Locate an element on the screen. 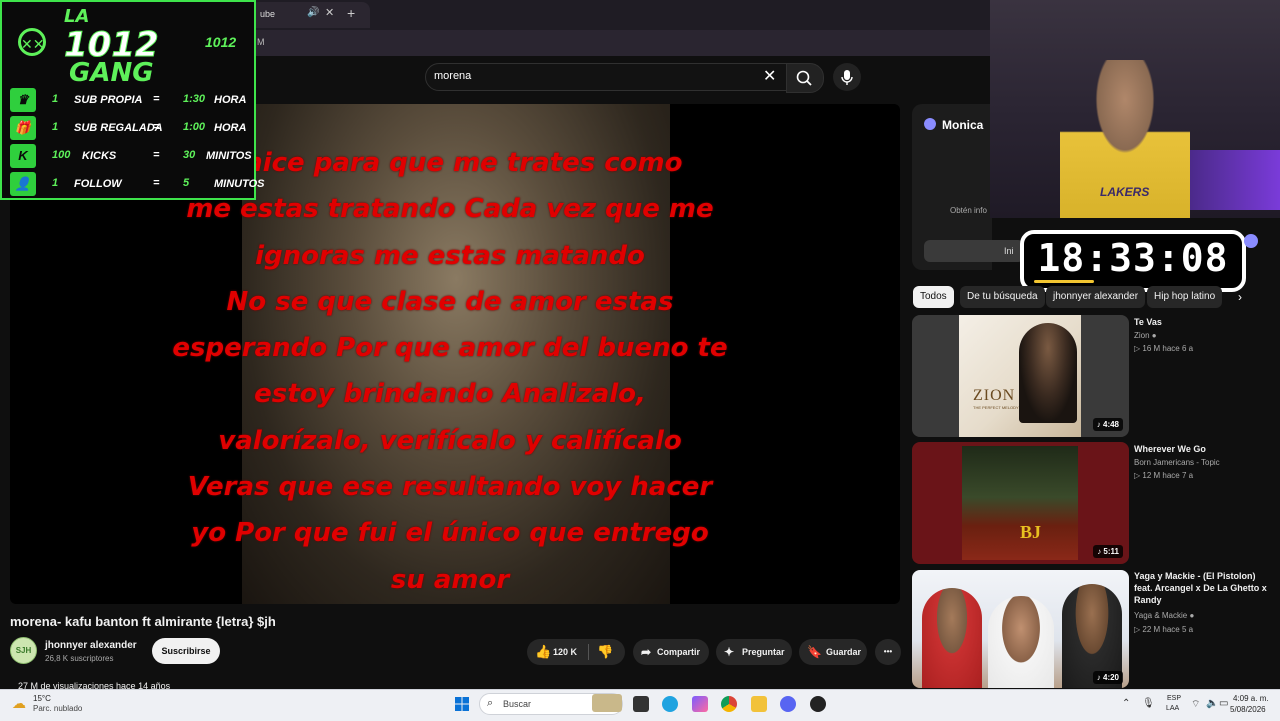 This screenshot has height=721, width=1280. lyric-line: yo Por que fui el único que entrego is located at coordinates (450, 533).